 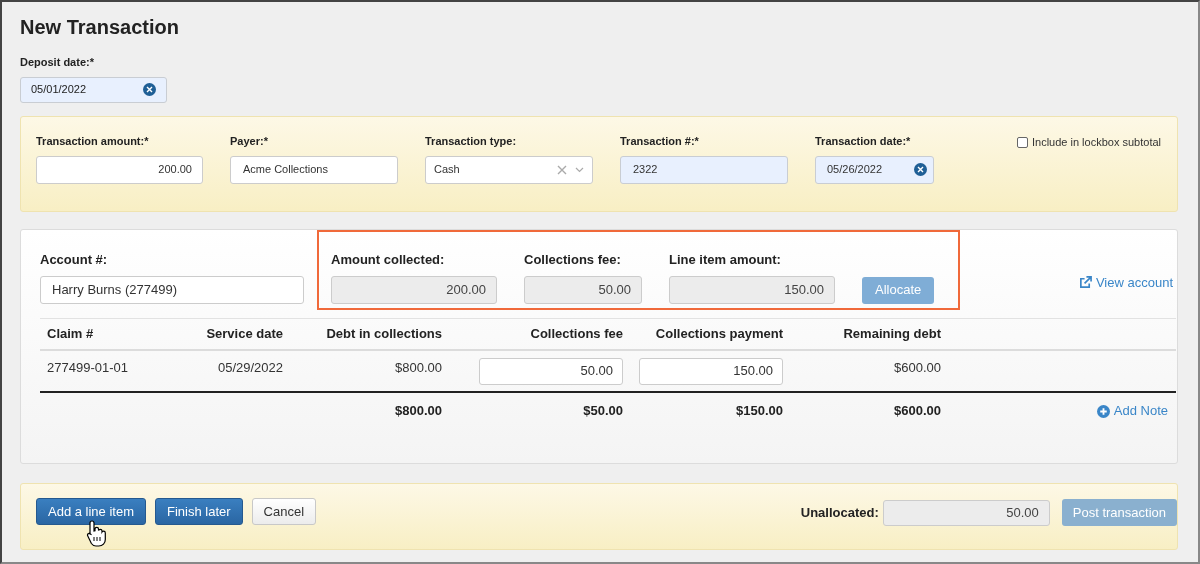 I want to click on view-account-link: View account, so click(x=1125, y=283).